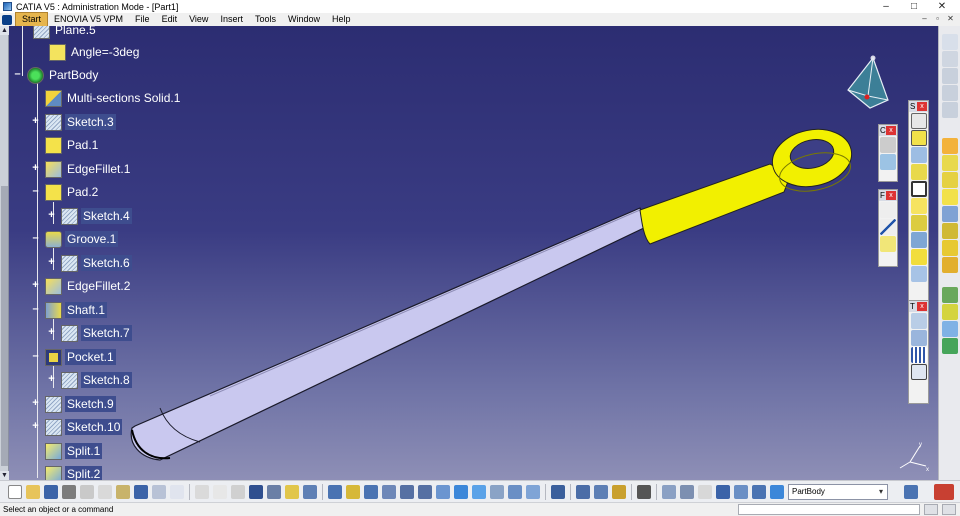  Describe the element at coordinates (371, 491) in the screenshot. I see `pan-icon` at that location.